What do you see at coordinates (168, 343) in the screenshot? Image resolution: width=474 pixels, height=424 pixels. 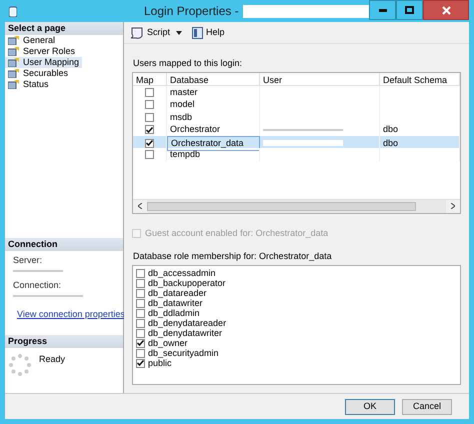 I see `role-label: db_owner` at bounding box center [168, 343].